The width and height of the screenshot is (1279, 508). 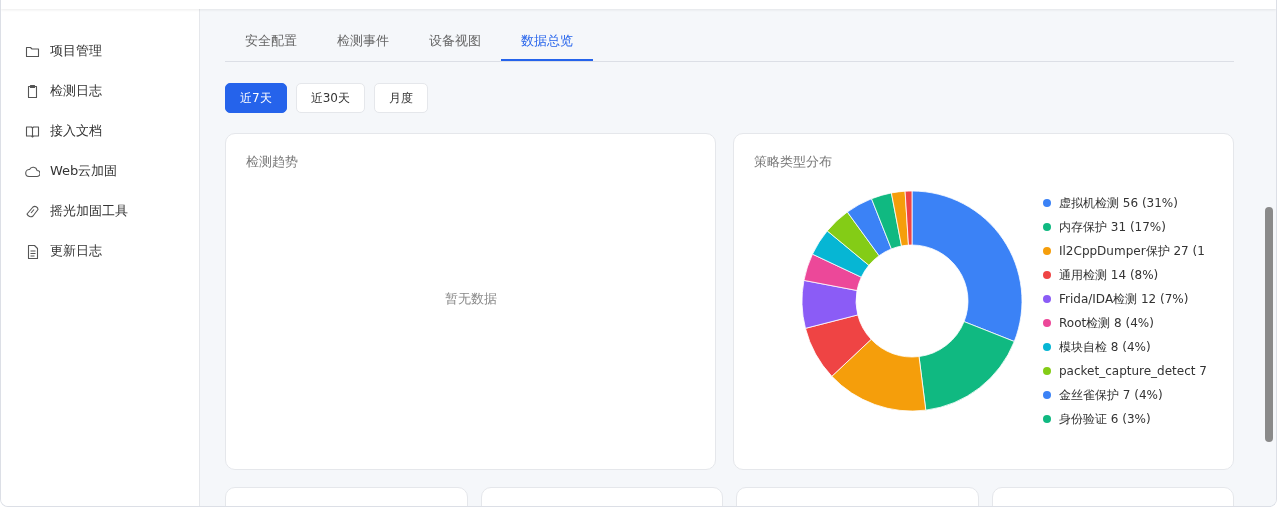 What do you see at coordinates (1269, 324) in the screenshot?
I see `scrollbar-thumb` at bounding box center [1269, 324].